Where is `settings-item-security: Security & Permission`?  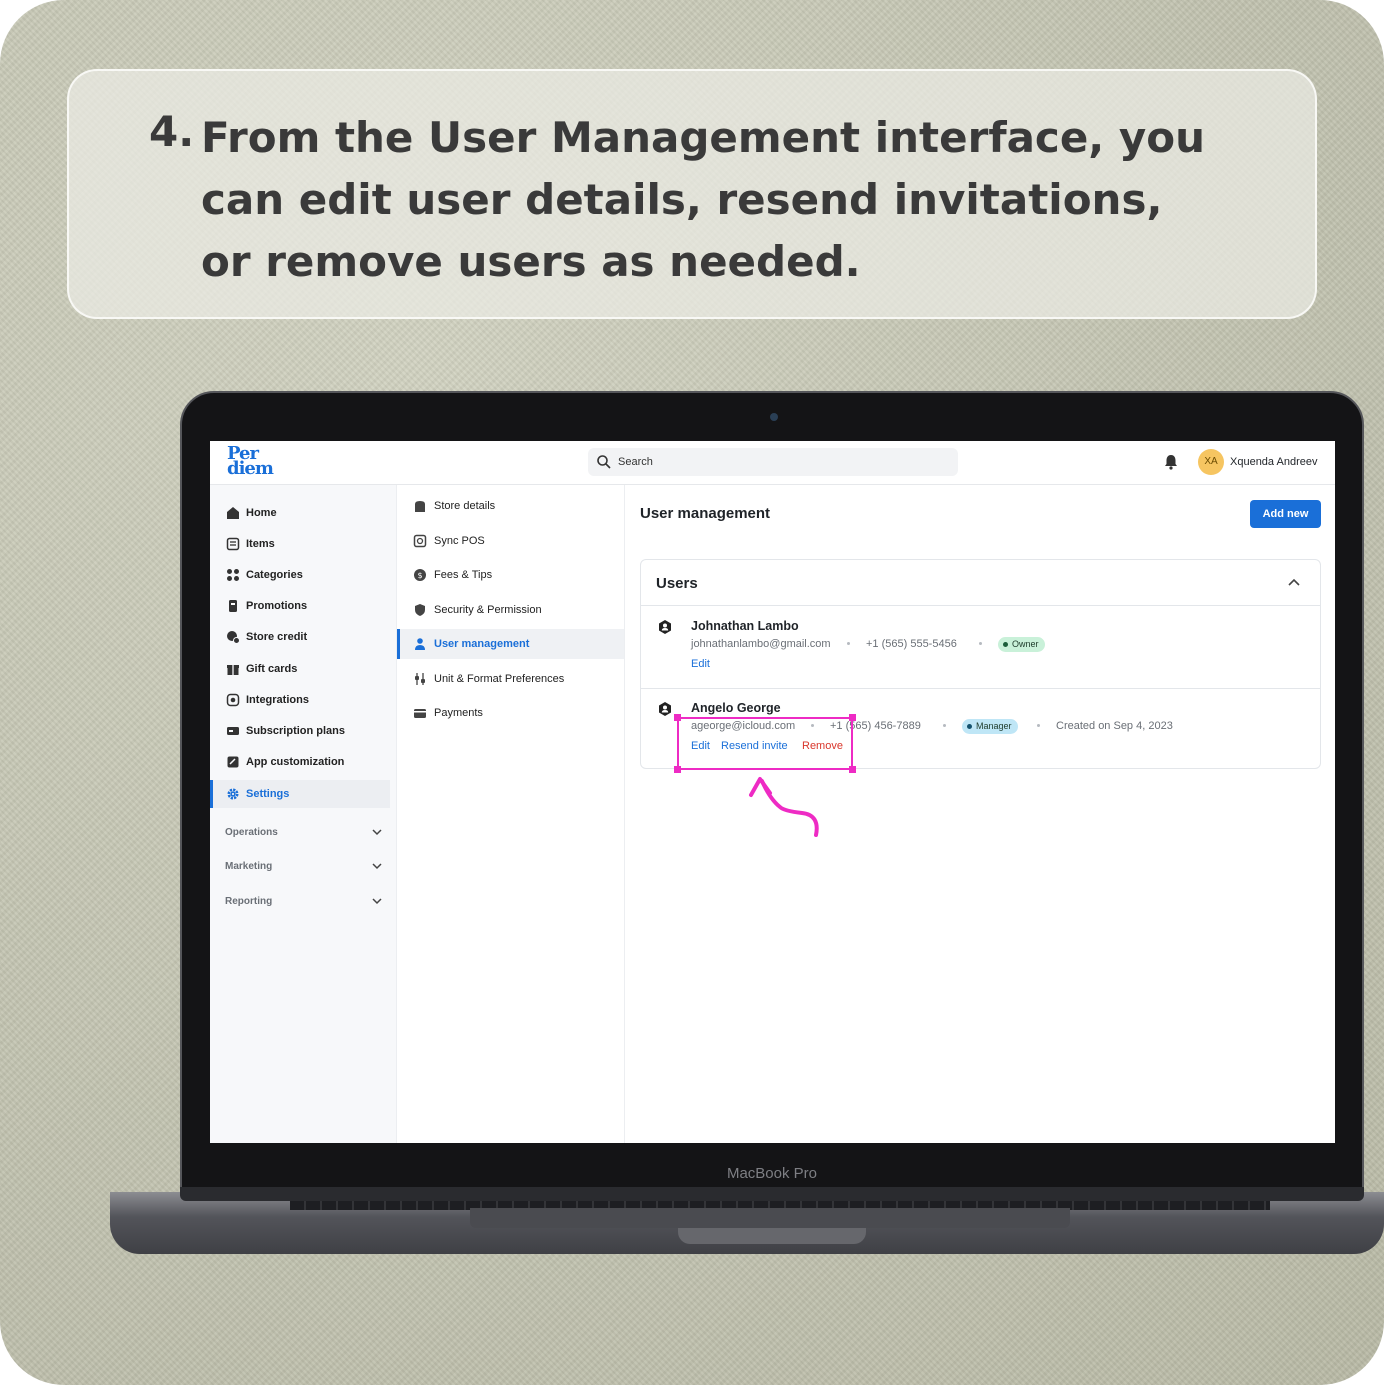 settings-item-security: Security & Permission is located at coordinates (510, 610).